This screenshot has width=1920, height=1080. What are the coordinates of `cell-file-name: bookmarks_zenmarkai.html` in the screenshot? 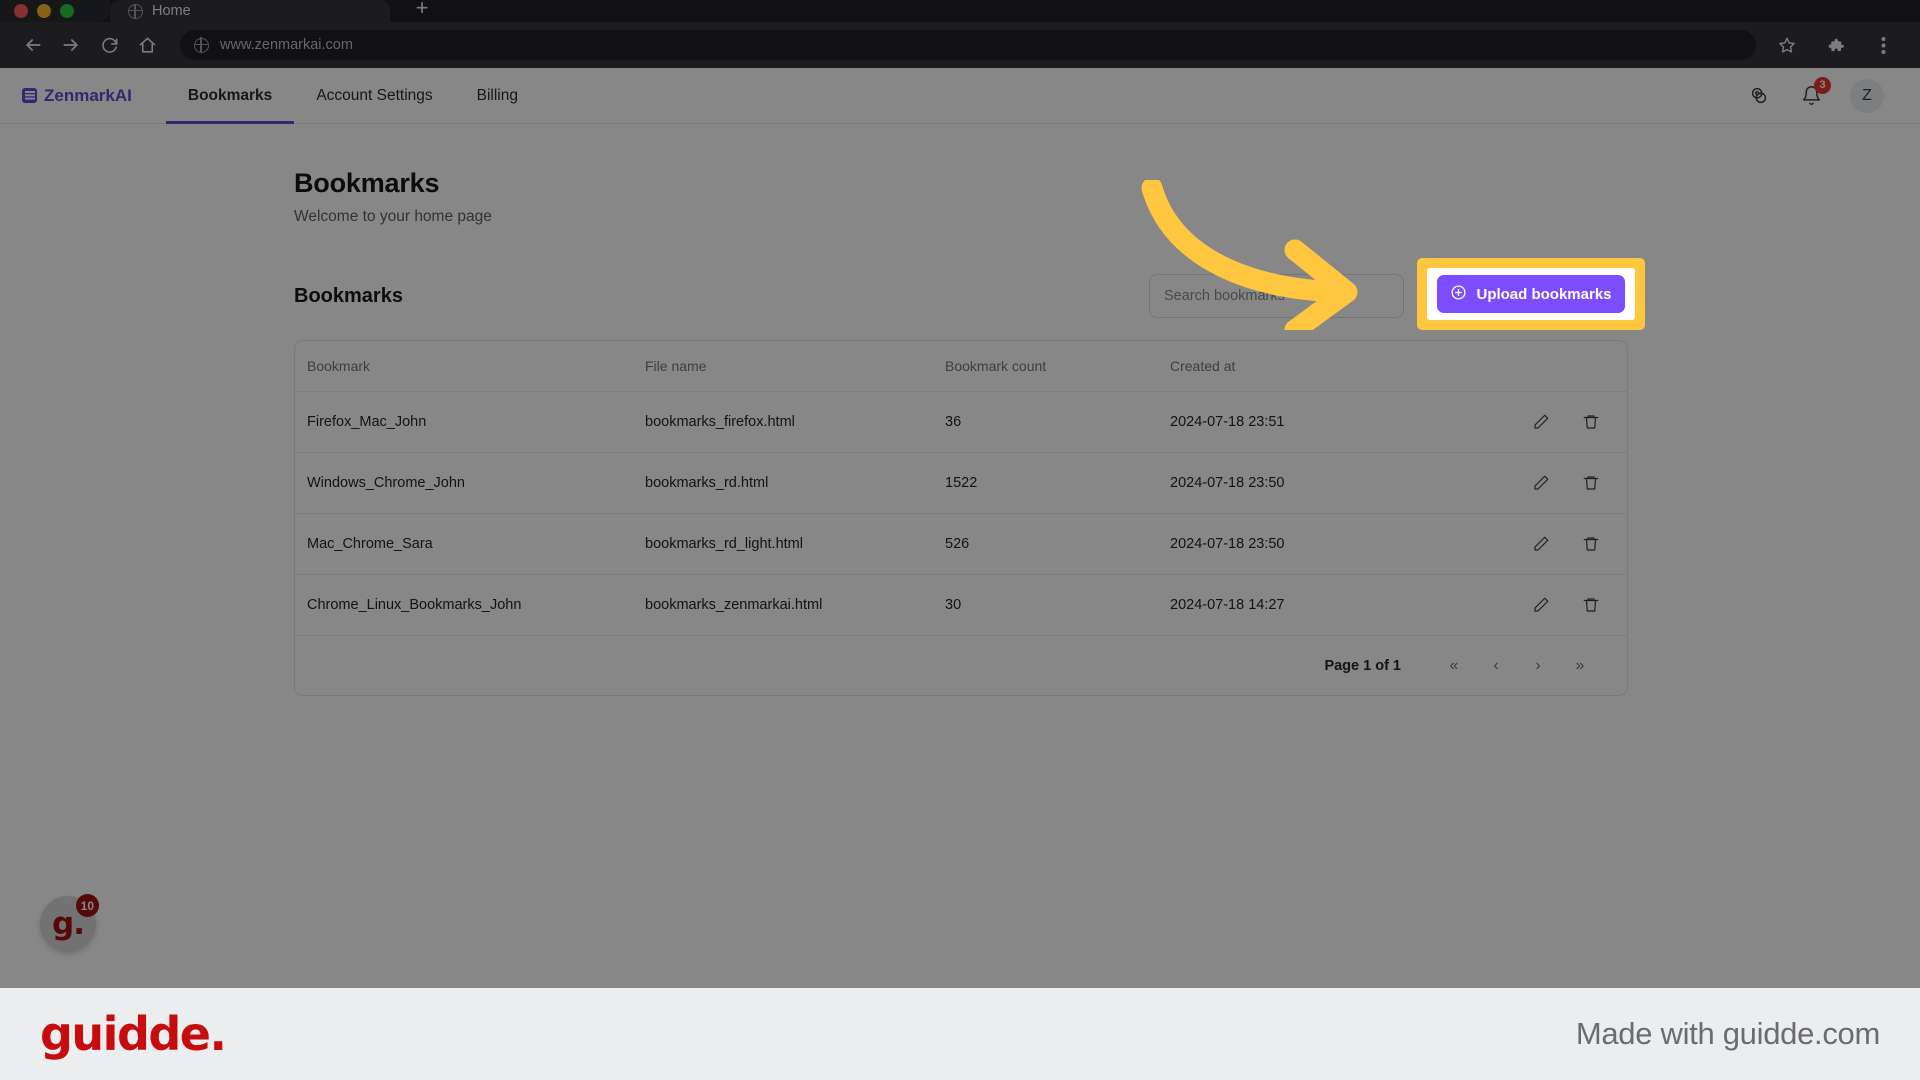 It's located at (795, 604).